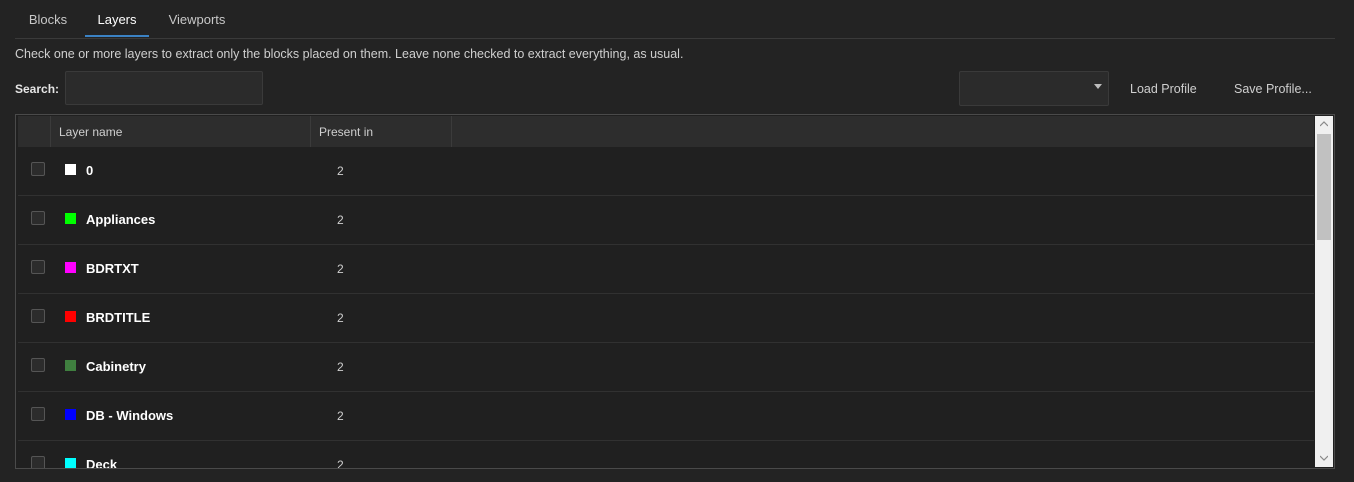 The width and height of the screenshot is (1354, 482). What do you see at coordinates (118, 317) in the screenshot?
I see `layer-name: BRDTITLE` at bounding box center [118, 317].